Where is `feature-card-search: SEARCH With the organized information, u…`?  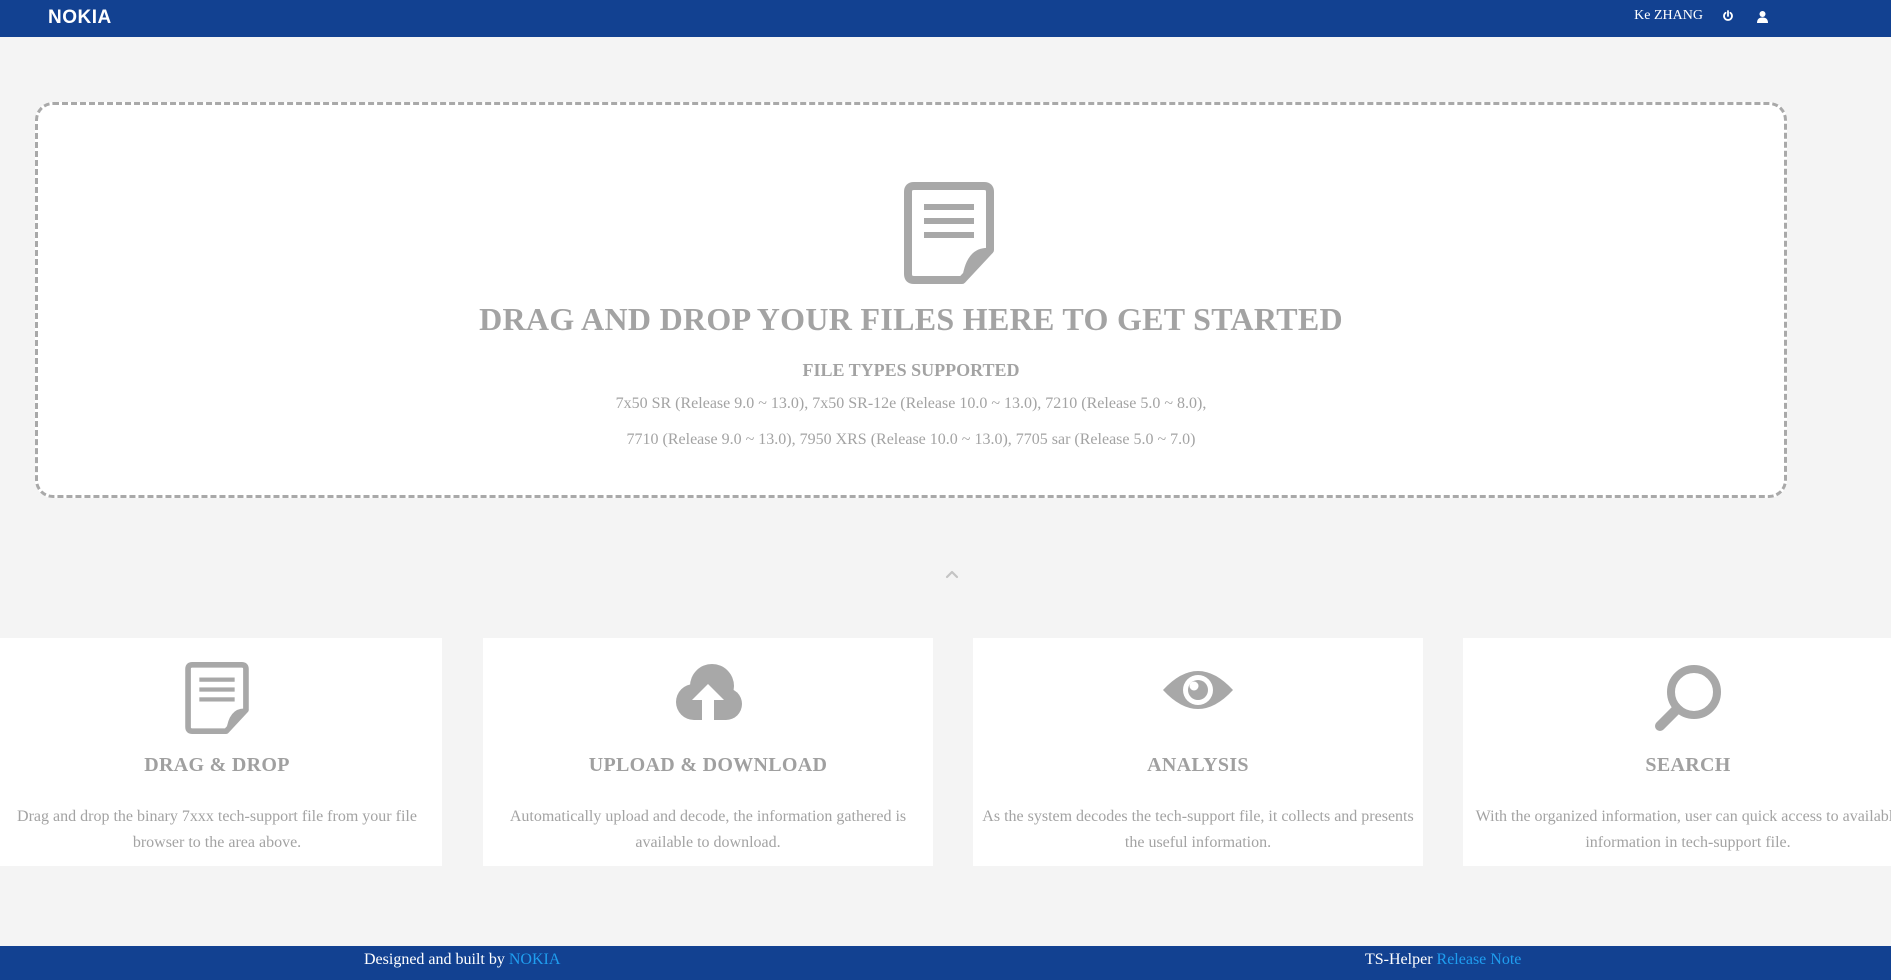 feature-card-search: SEARCH With the organized information, u… is located at coordinates (1677, 752).